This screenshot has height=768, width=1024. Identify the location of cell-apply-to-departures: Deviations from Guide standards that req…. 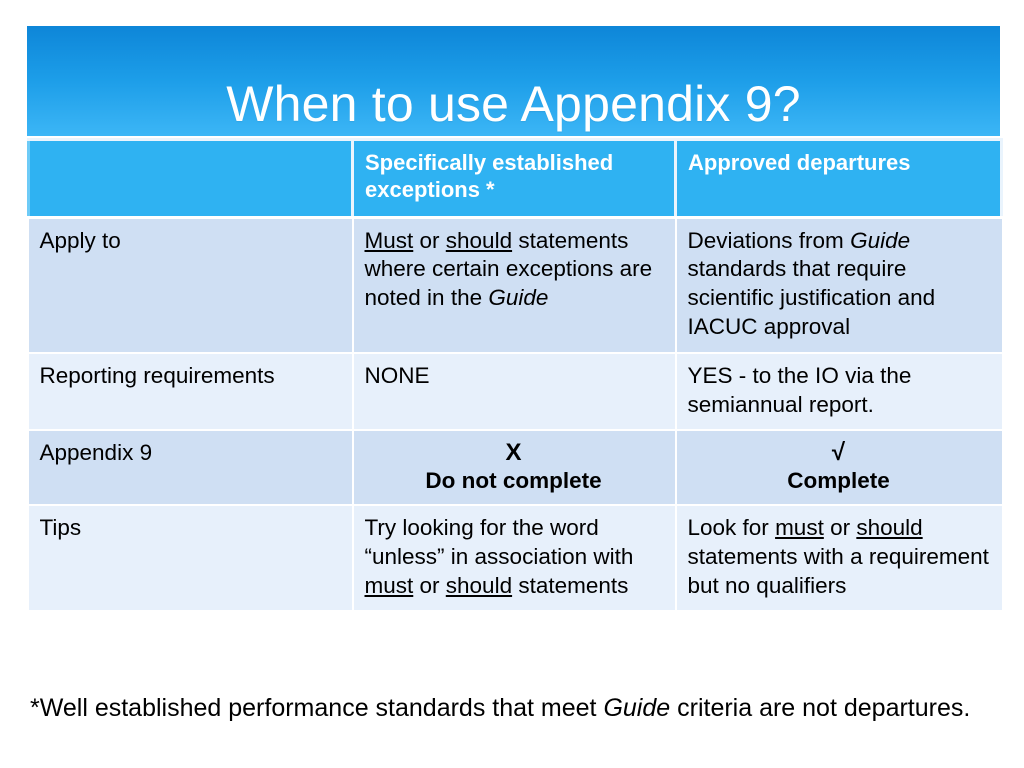
(838, 285).